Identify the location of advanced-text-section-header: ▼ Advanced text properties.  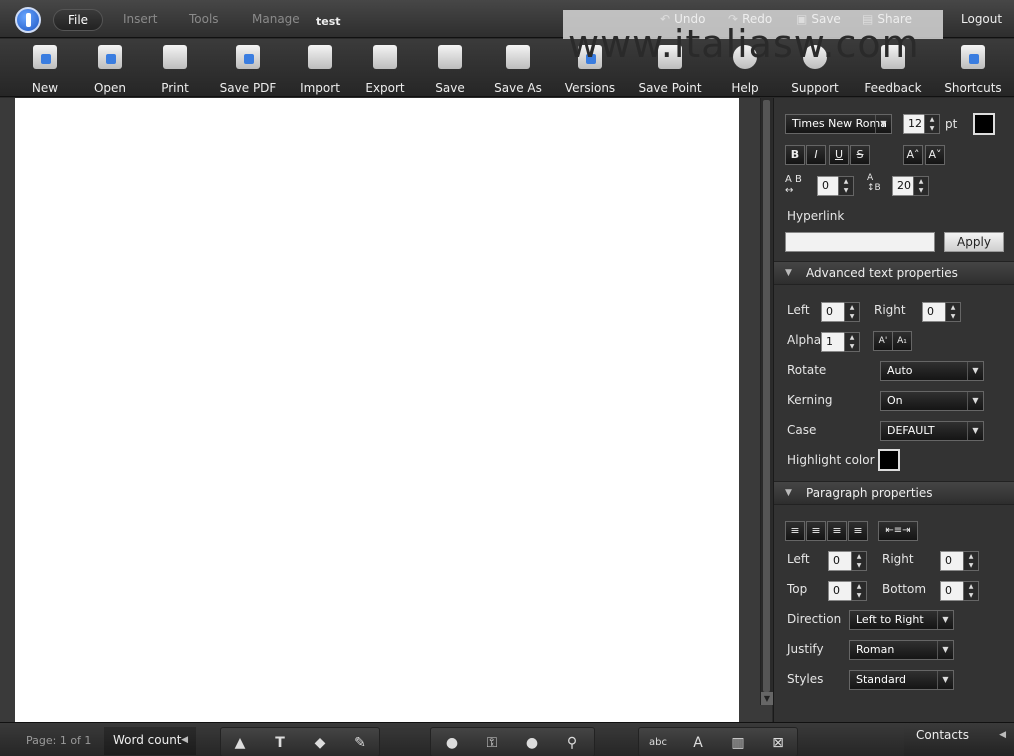
(894, 273).